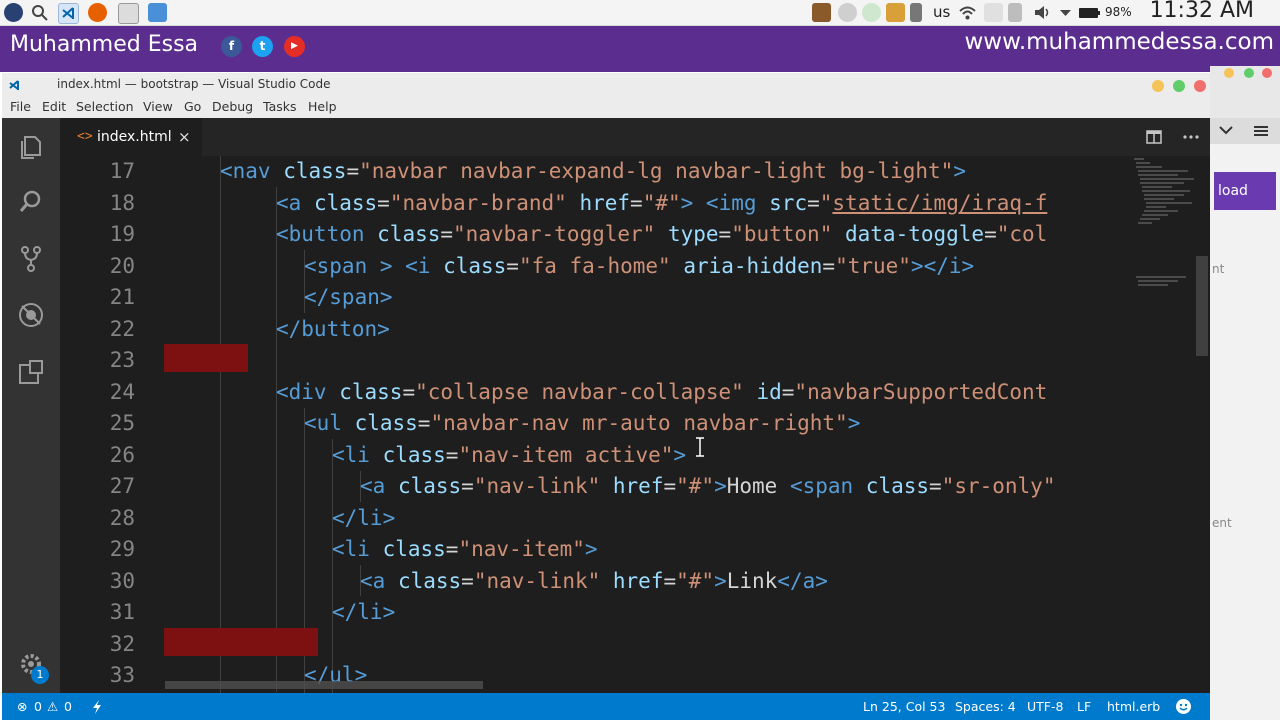 The width and height of the screenshot is (1280, 720). I want to click on menu-view: View, so click(158, 106).